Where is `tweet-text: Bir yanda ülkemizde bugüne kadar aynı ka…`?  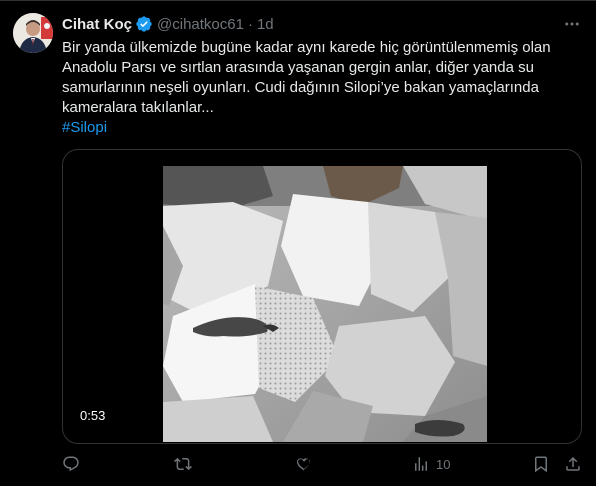
tweet-text: Bir yanda ülkemizde bugüne kadar aynı ka… is located at coordinates (306, 77).